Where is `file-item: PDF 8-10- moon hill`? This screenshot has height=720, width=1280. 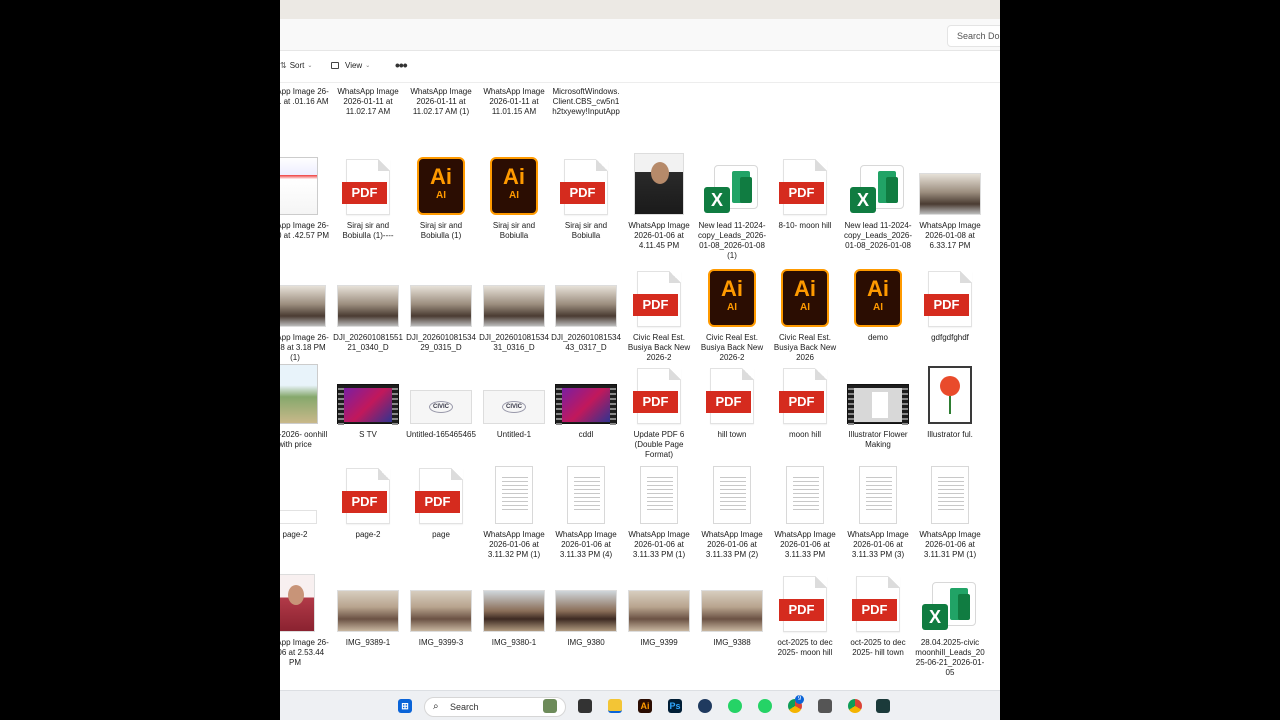
file-item: PDF 8-10- moon hill is located at coordinates (805, 201).